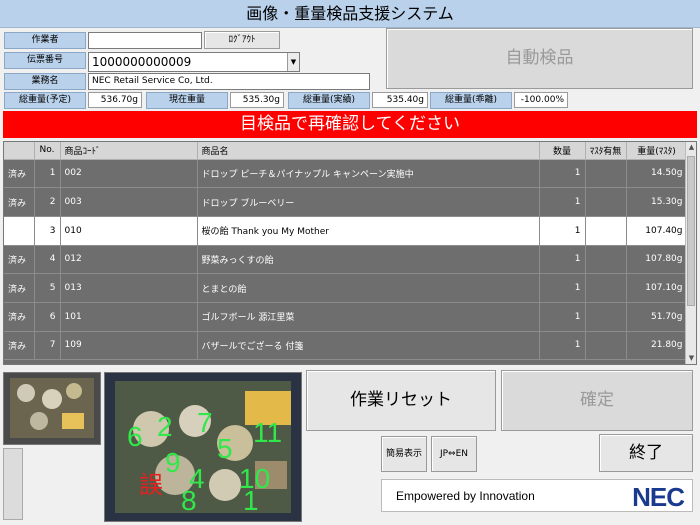 This screenshot has width=700, height=525. Describe the element at coordinates (368, 231) in the screenshot. I see `row-name: 桜の飴 Thank you My Mother` at that location.